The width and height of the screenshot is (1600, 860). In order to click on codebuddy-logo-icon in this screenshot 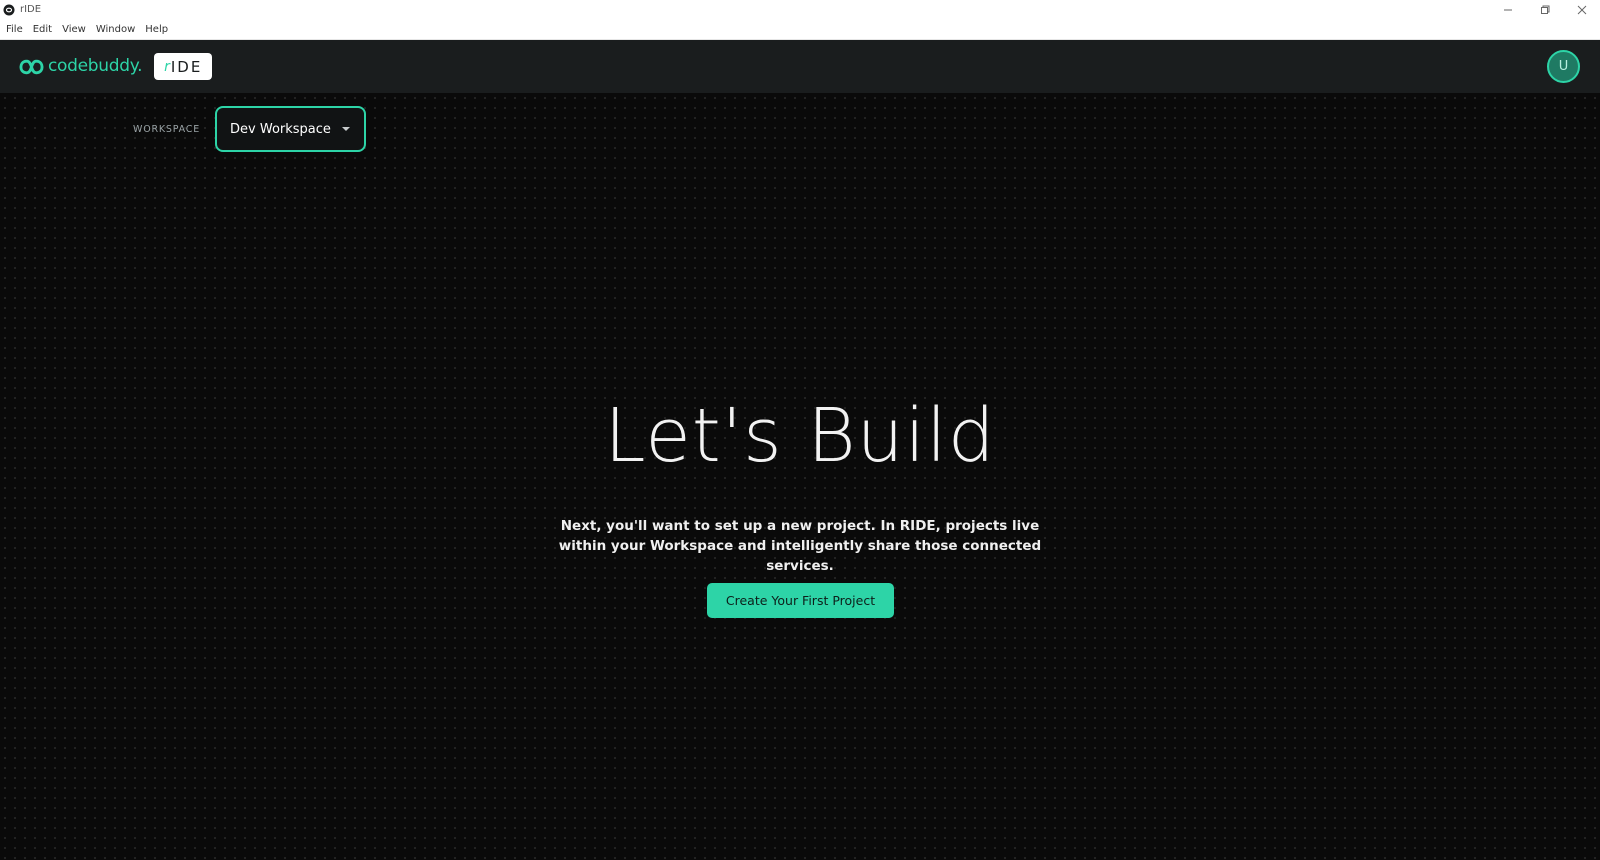, I will do `click(31, 66)`.